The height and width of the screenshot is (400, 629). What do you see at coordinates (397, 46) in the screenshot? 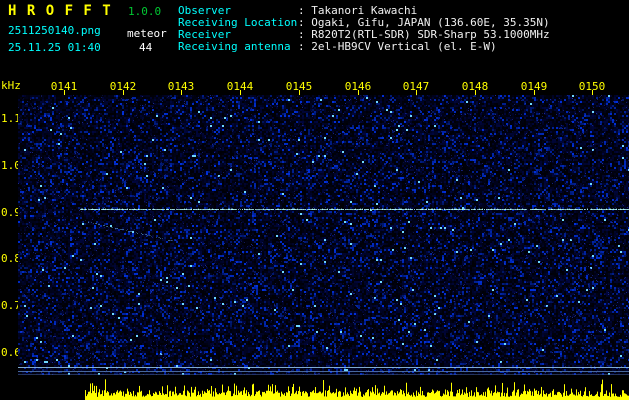
I see `info-value: : 2el-HB9CV Vertical (el. E-W)` at bounding box center [397, 46].